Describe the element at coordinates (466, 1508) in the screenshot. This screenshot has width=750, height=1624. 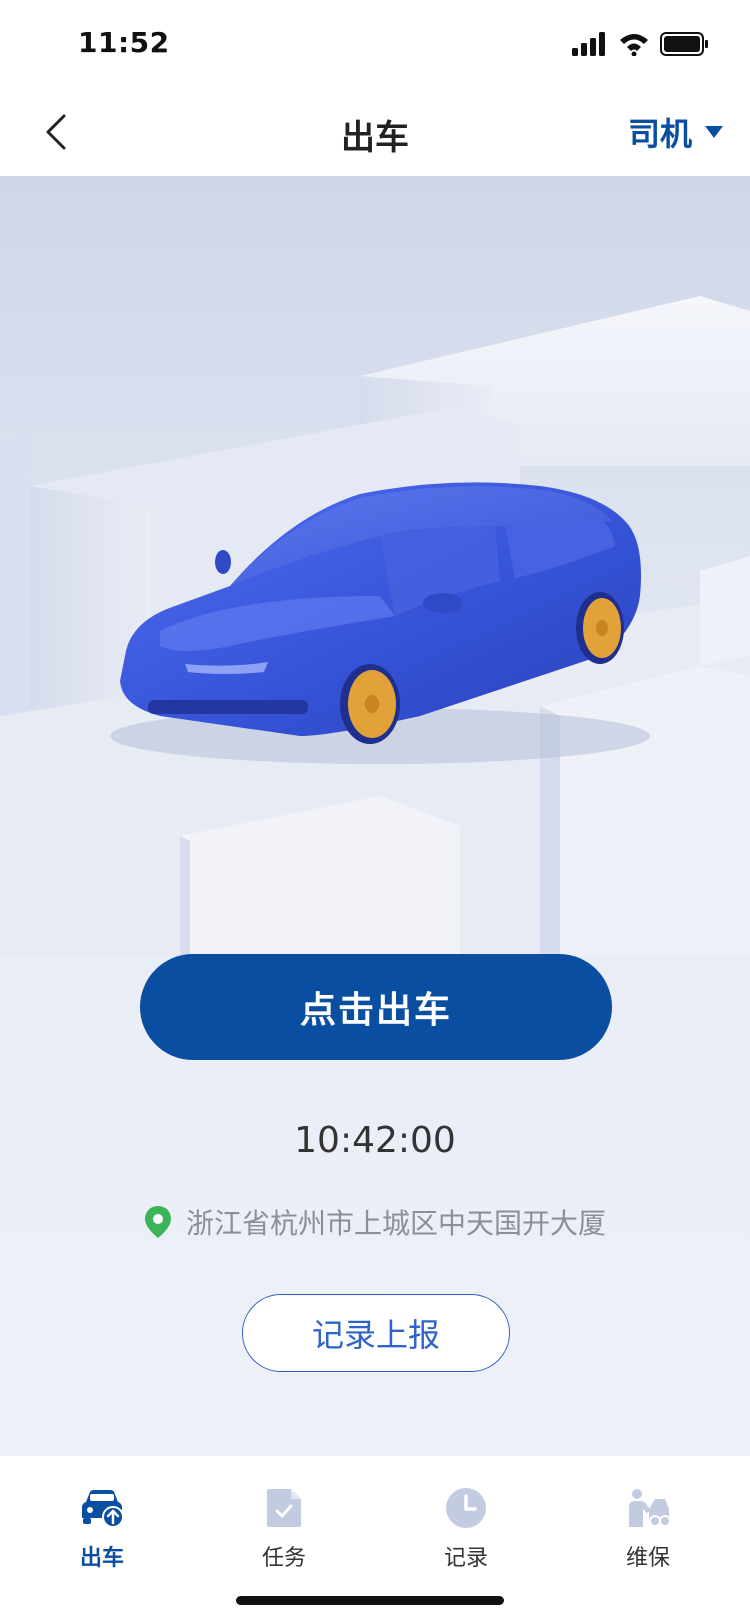
I see `clock-icon` at that location.